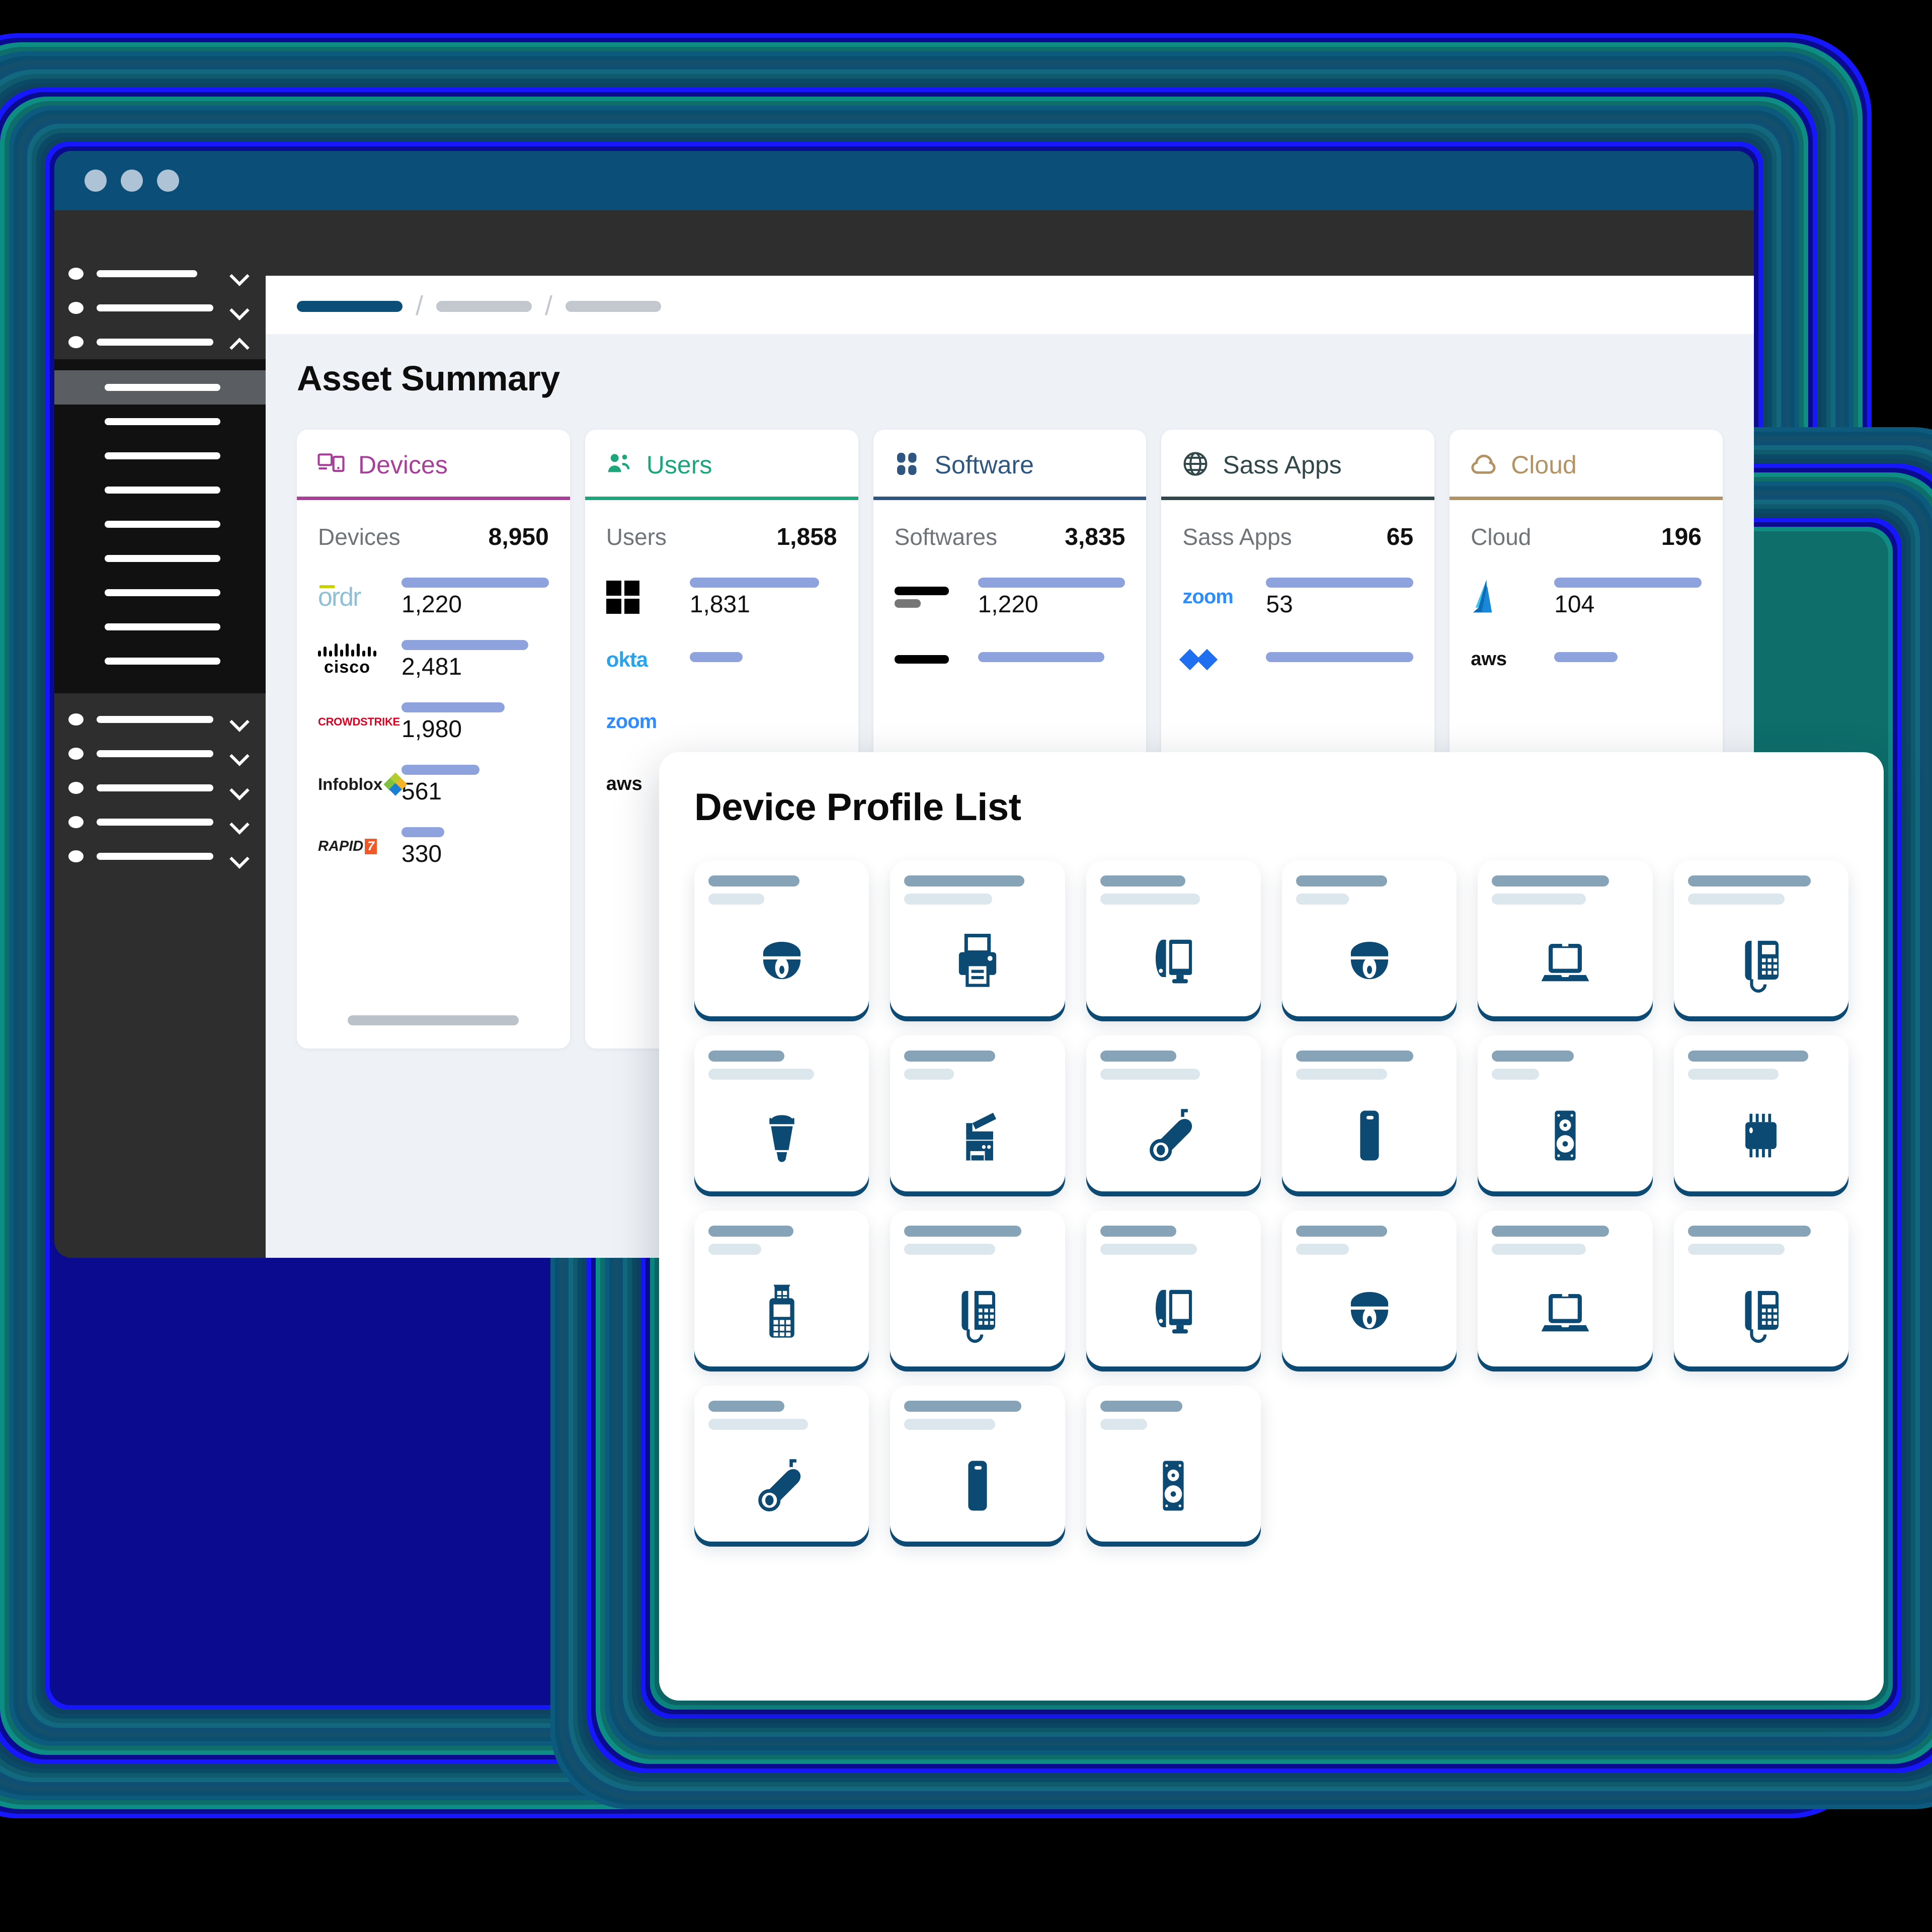 The width and height of the screenshot is (1932, 1932). What do you see at coordinates (132, 181) in the screenshot?
I see `minimize-icon` at bounding box center [132, 181].